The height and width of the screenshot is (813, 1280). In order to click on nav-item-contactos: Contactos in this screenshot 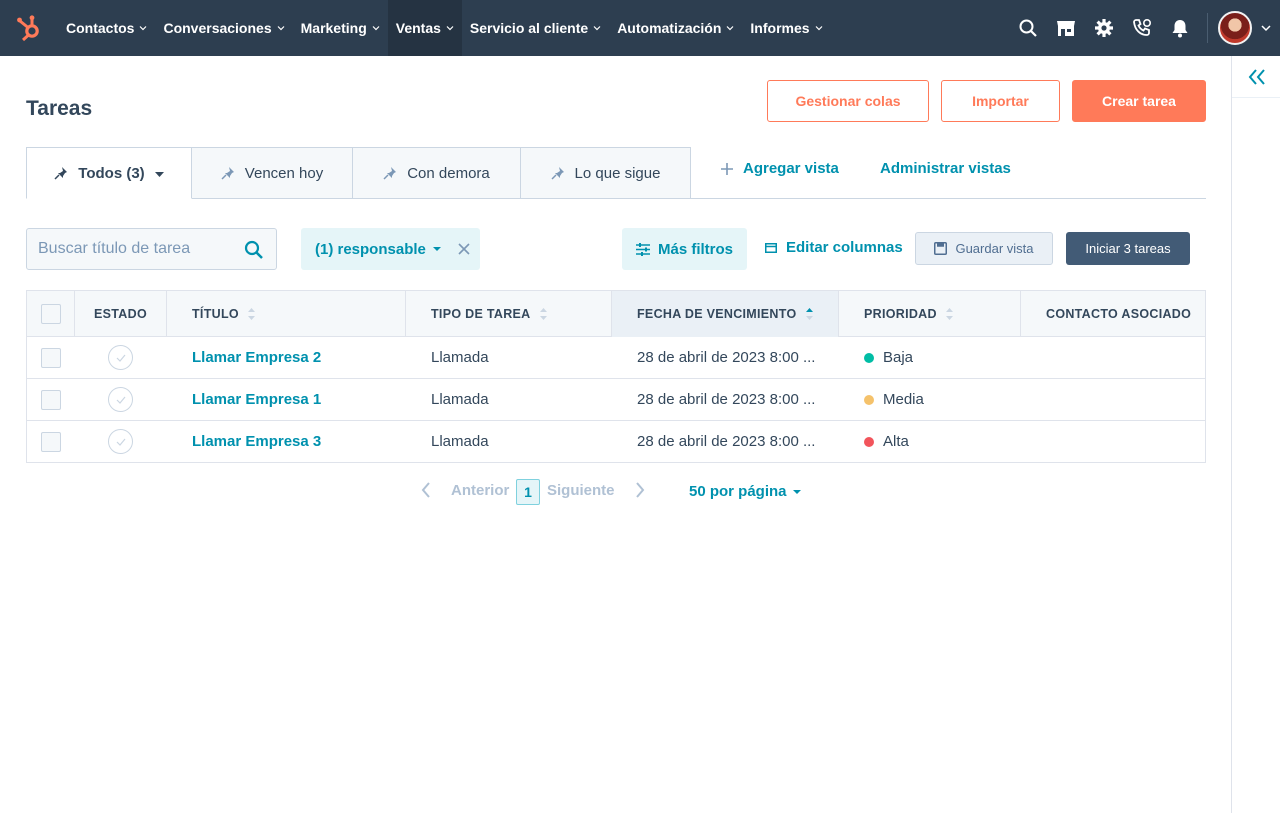, I will do `click(106, 28)`.